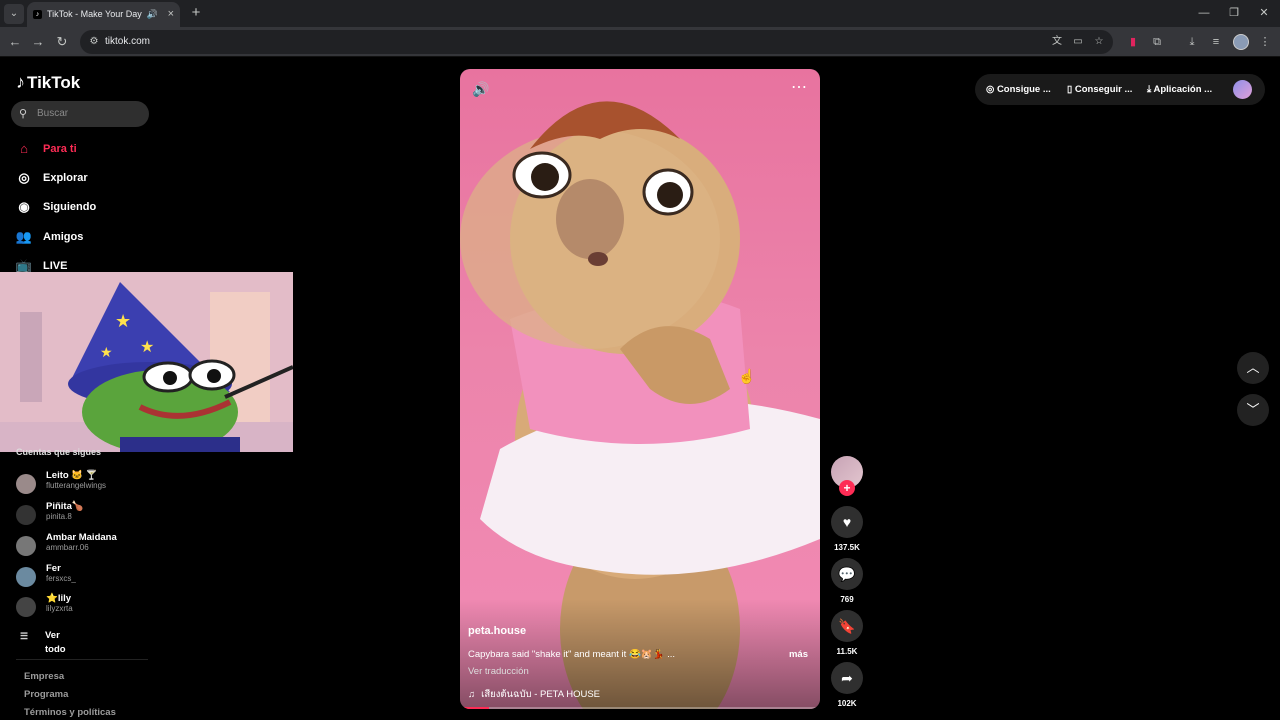  What do you see at coordinates (62, 42) in the screenshot?
I see `reload-icon: ↻` at bounding box center [62, 42].